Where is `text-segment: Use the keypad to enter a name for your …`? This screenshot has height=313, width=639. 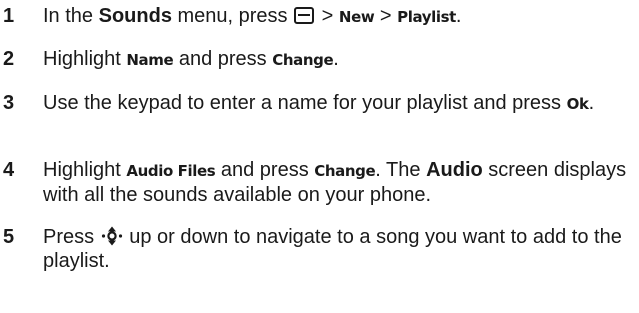 text-segment: Use the keypad to enter a name for your … is located at coordinates (305, 103).